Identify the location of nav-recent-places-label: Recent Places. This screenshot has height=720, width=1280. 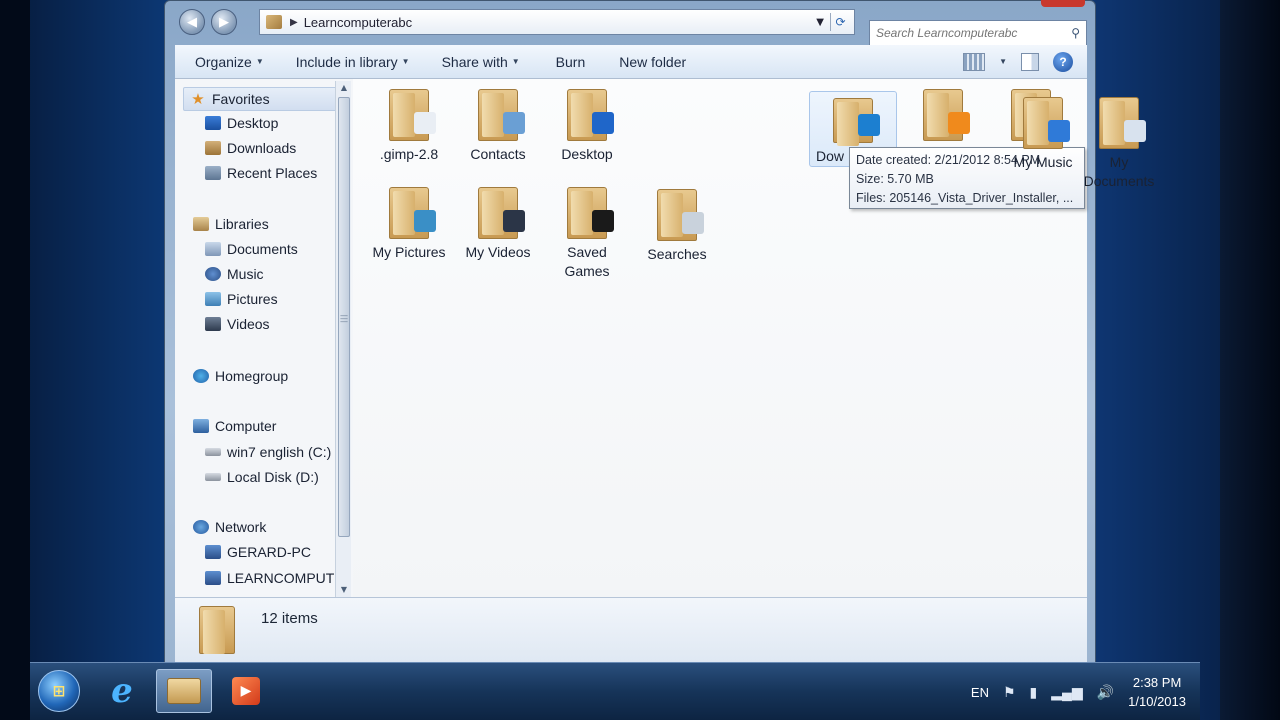
(272, 173).